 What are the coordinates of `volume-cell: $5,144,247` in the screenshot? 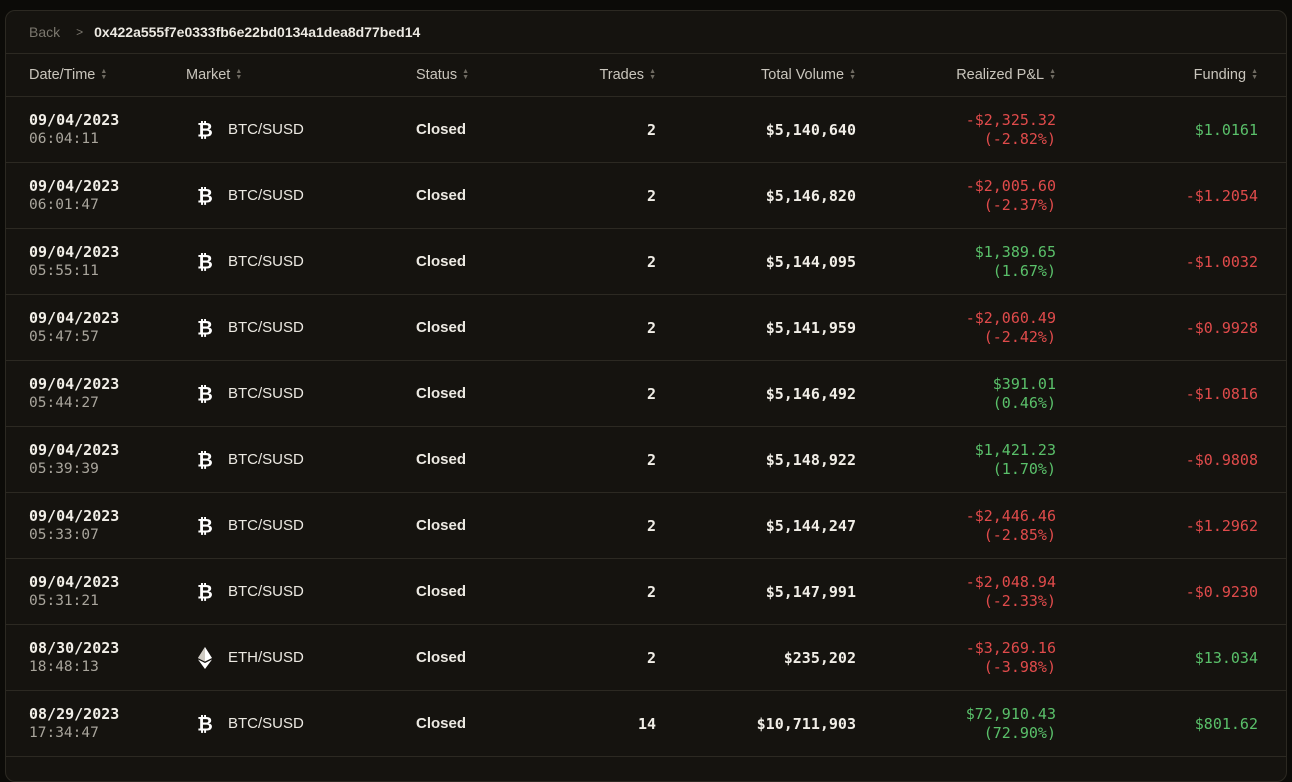 It's located at (771, 525).